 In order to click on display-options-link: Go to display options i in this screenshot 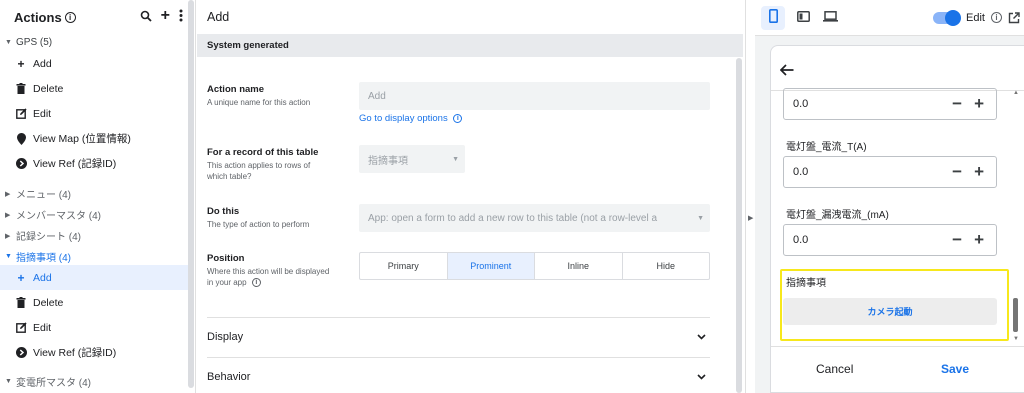, I will do `click(411, 118)`.